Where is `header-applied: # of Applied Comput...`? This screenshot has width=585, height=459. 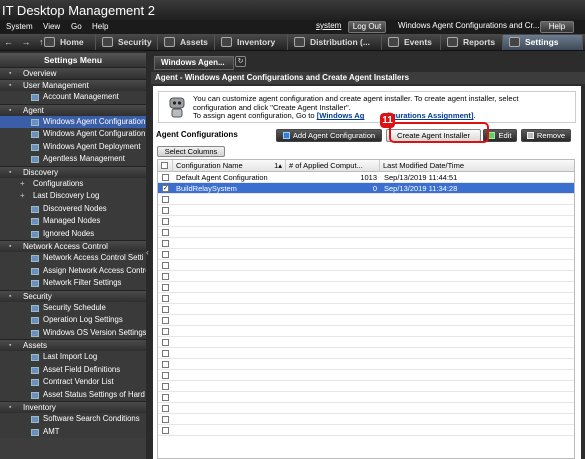 header-applied: # of Applied Comput... is located at coordinates (333, 166).